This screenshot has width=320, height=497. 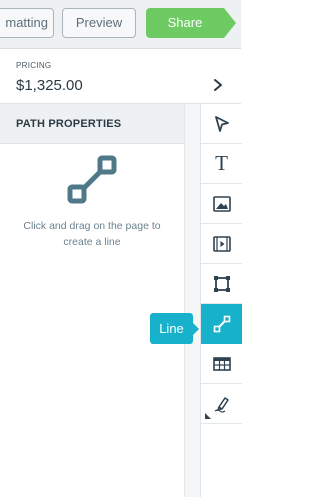 I want to click on chevron-right-icon, so click(x=218, y=85).